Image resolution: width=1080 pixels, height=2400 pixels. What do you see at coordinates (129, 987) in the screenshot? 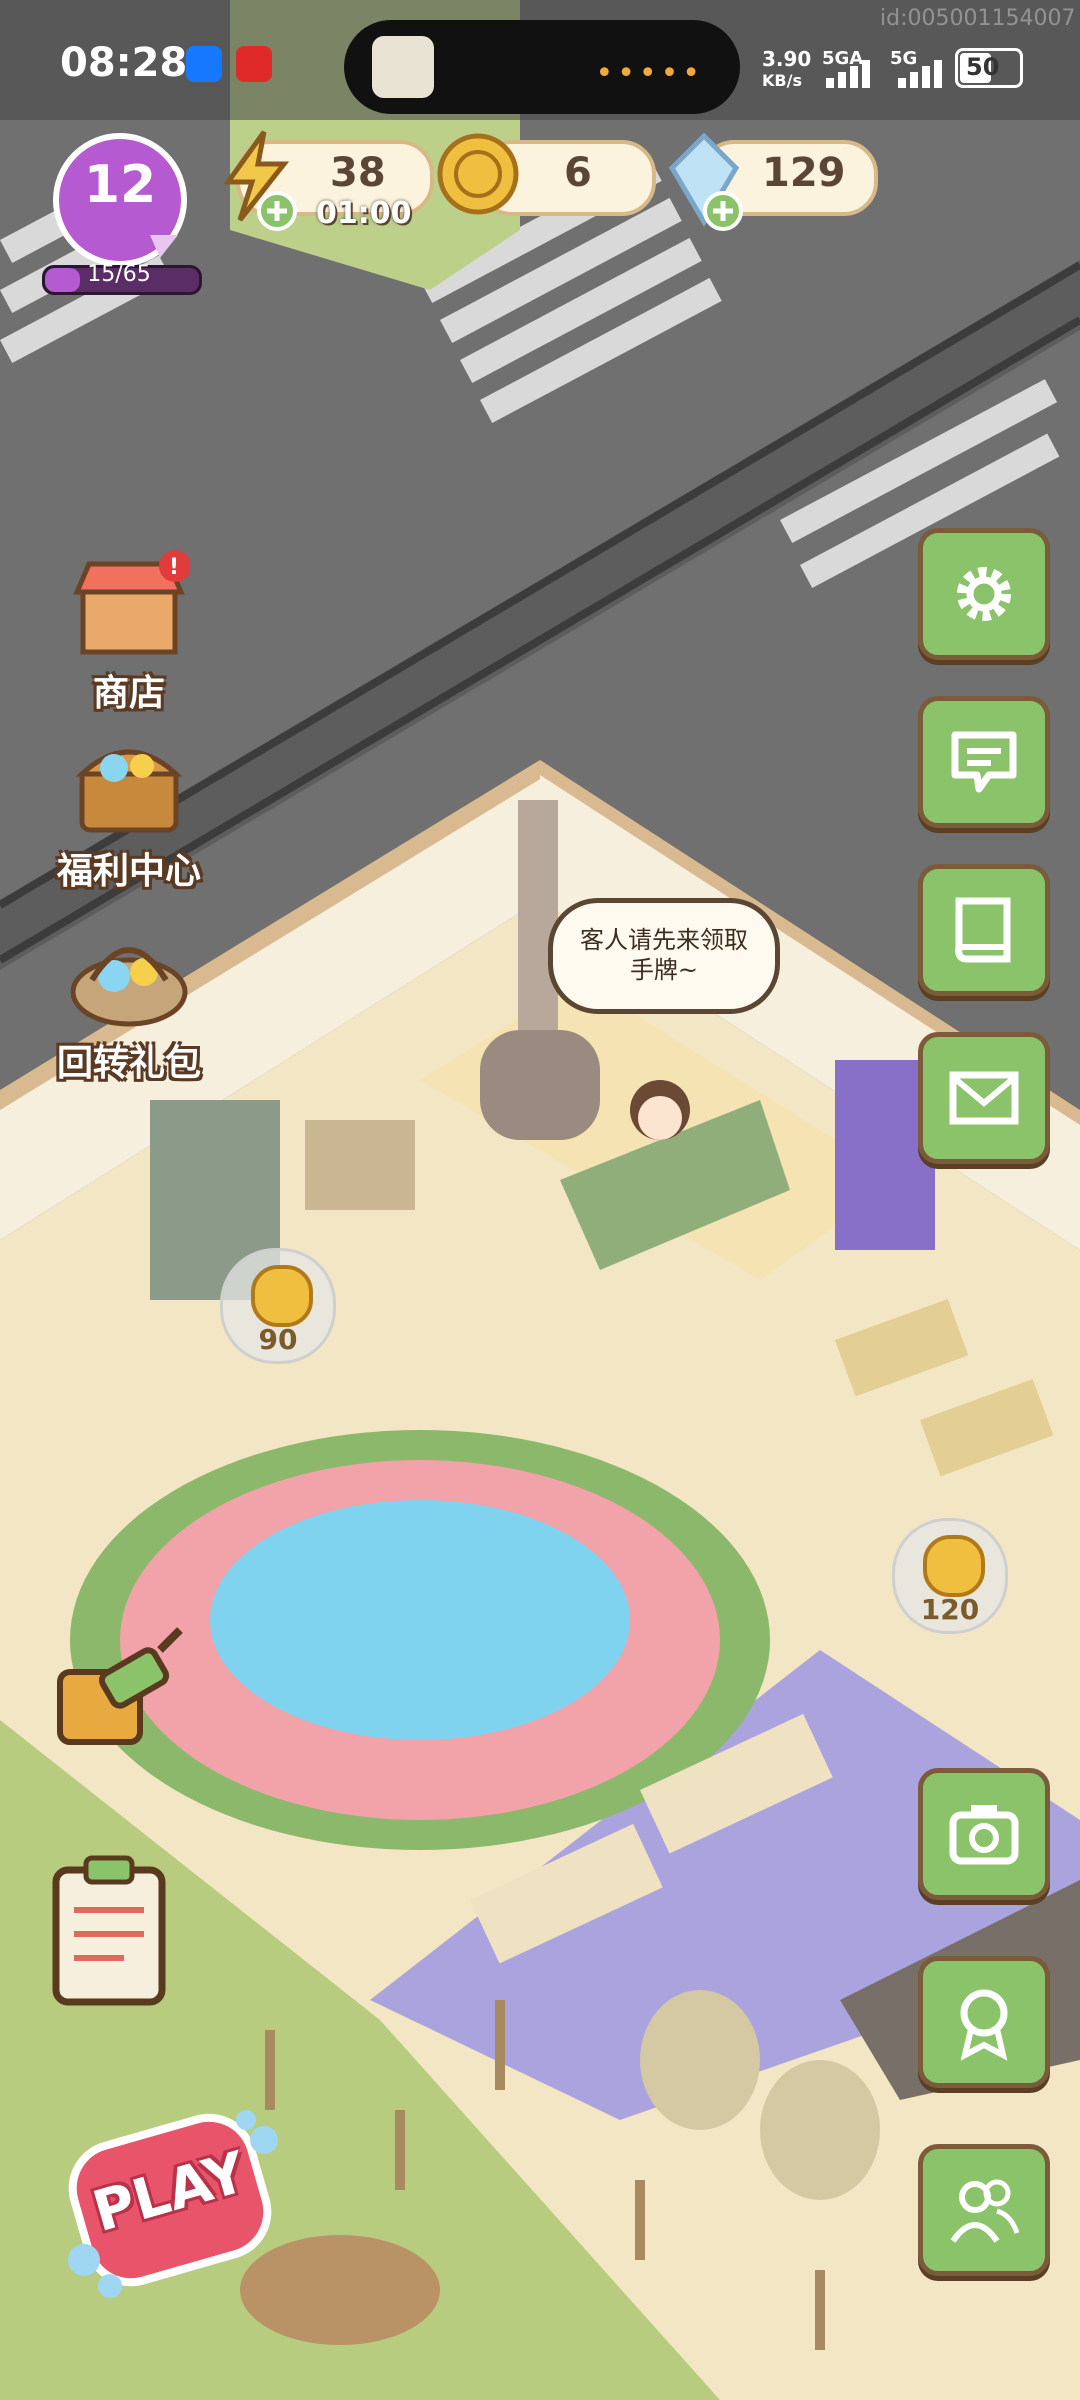
I see `gift-basket-icon` at bounding box center [129, 987].